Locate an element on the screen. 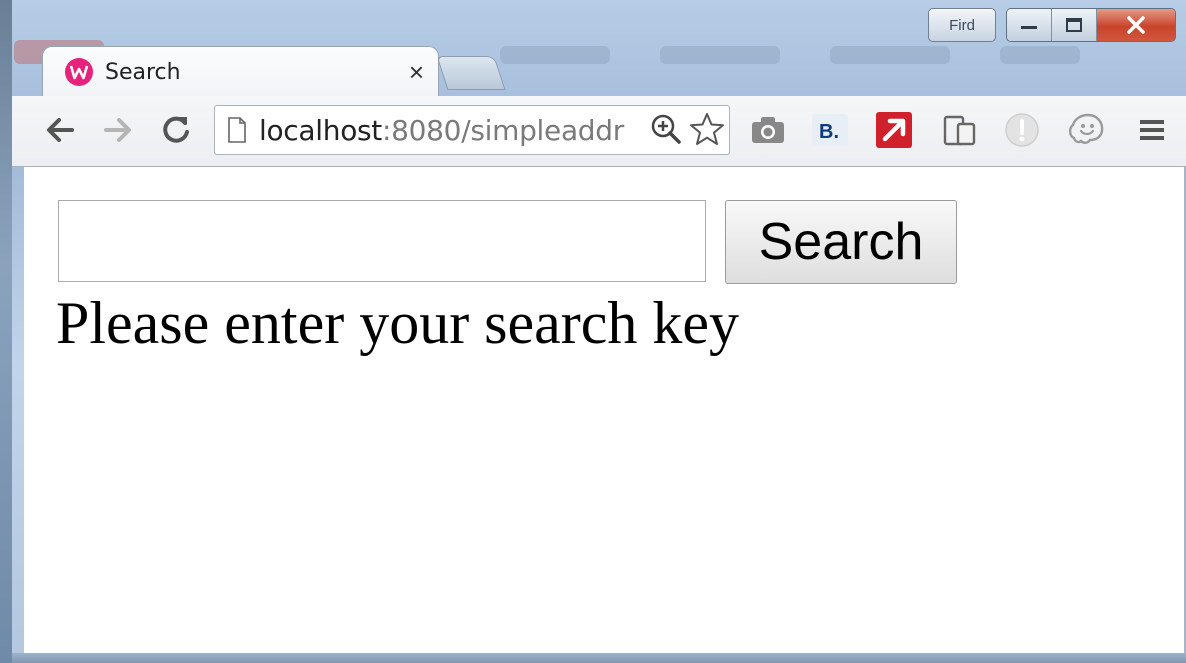 The width and height of the screenshot is (1186, 663). disabled-extension-button is located at coordinates (1022, 130).